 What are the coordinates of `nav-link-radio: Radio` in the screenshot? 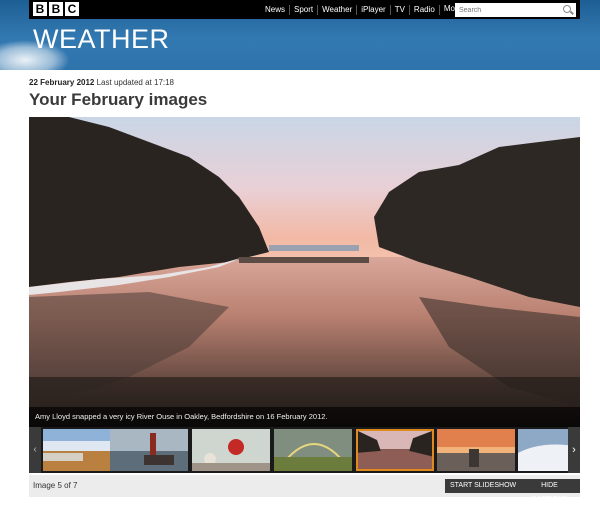 It's located at (425, 9).